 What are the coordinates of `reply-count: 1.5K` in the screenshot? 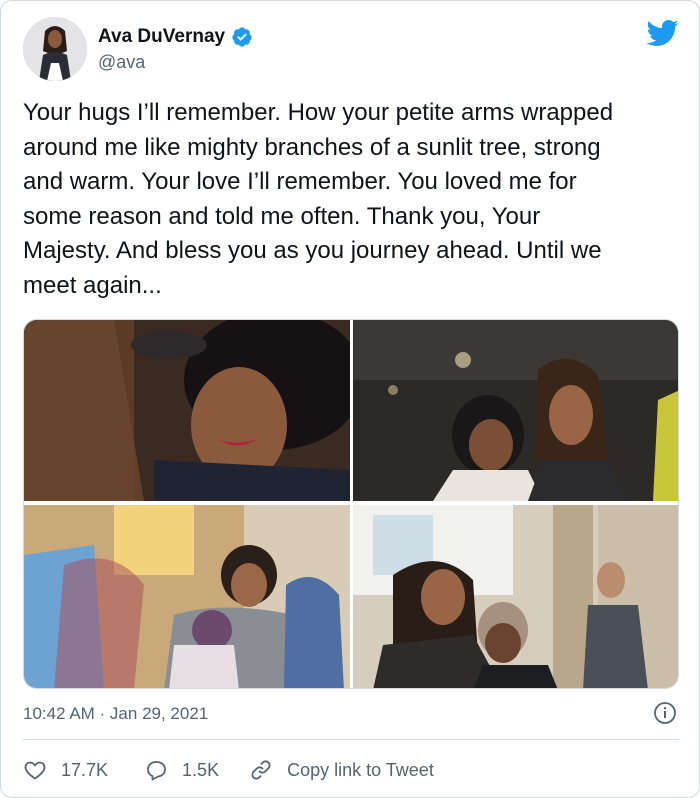 It's located at (201, 769).